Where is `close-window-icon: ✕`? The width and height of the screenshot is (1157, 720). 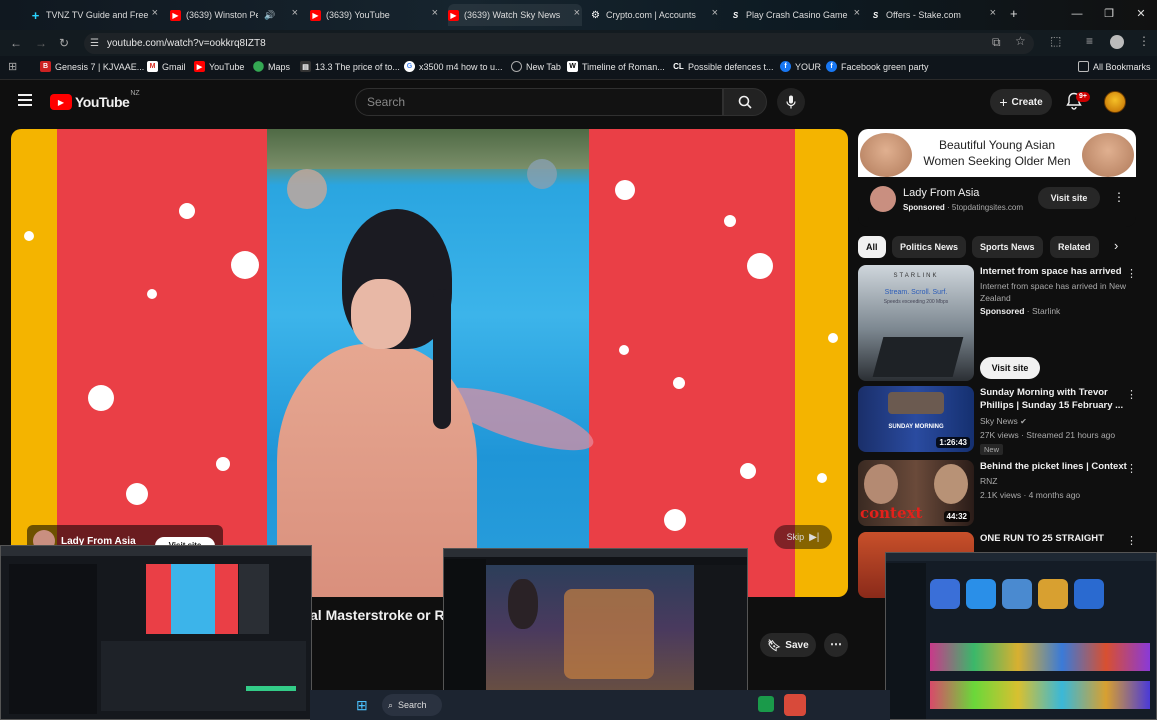
close-window-icon: ✕ is located at coordinates (1141, 15).